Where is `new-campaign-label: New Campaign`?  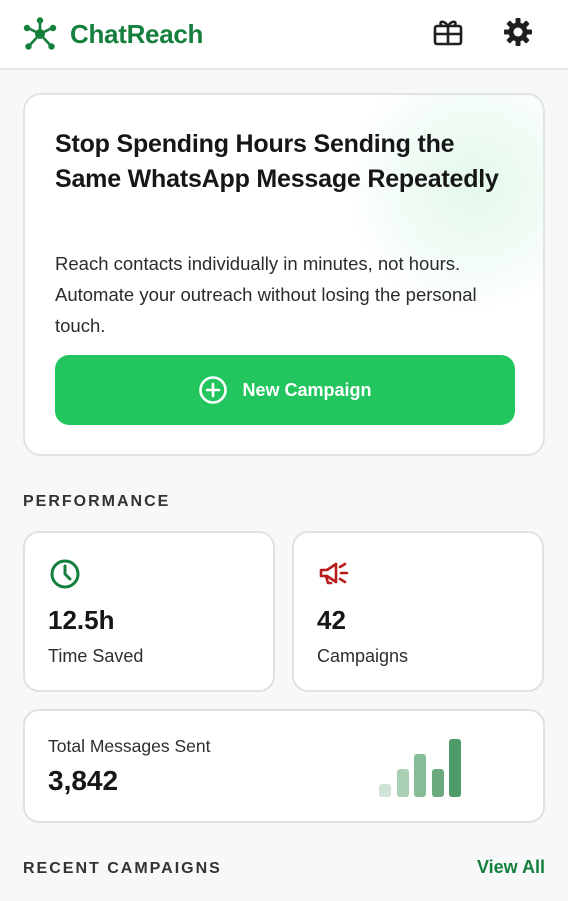
new-campaign-label: New Campaign is located at coordinates (307, 389).